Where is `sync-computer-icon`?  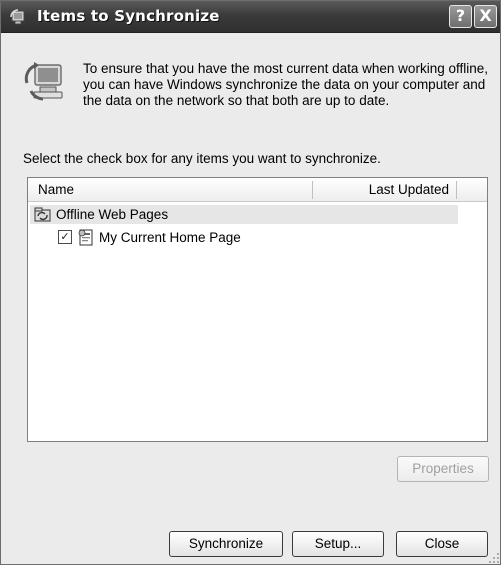
sync-computer-icon is located at coordinates (45, 81).